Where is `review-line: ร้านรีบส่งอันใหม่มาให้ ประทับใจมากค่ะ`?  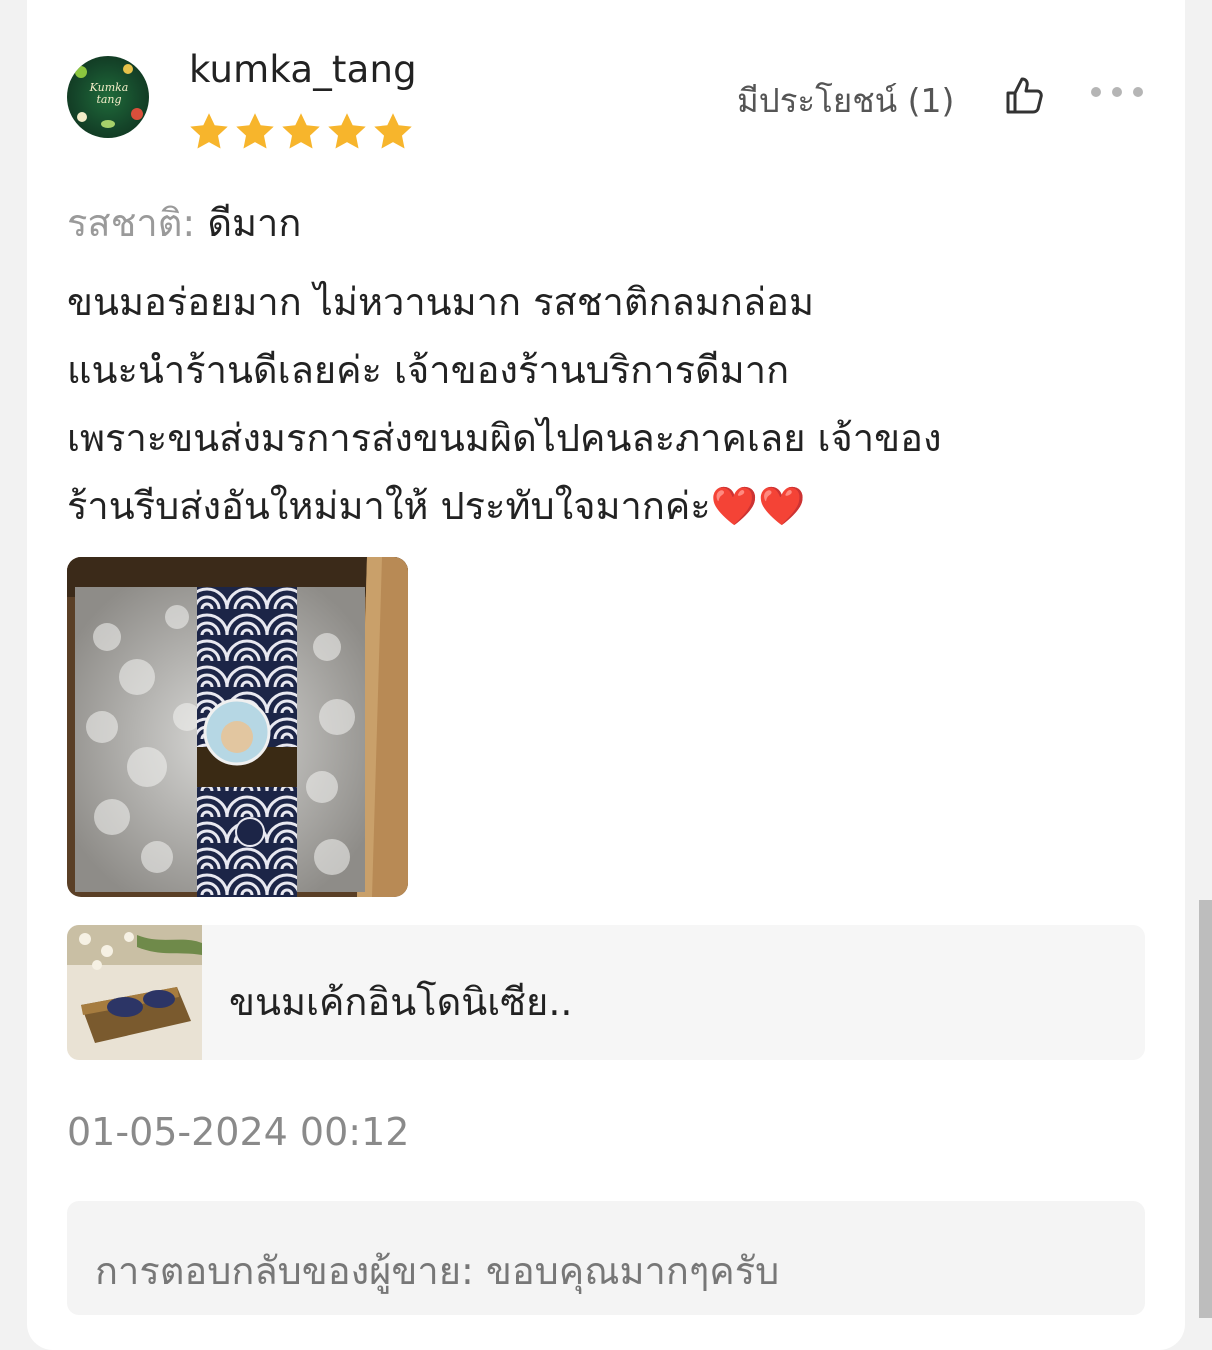
review-line: ร้านรีบส่งอันใหม่มาให้ ประทับใจมากค่ะ is located at coordinates (389, 506).